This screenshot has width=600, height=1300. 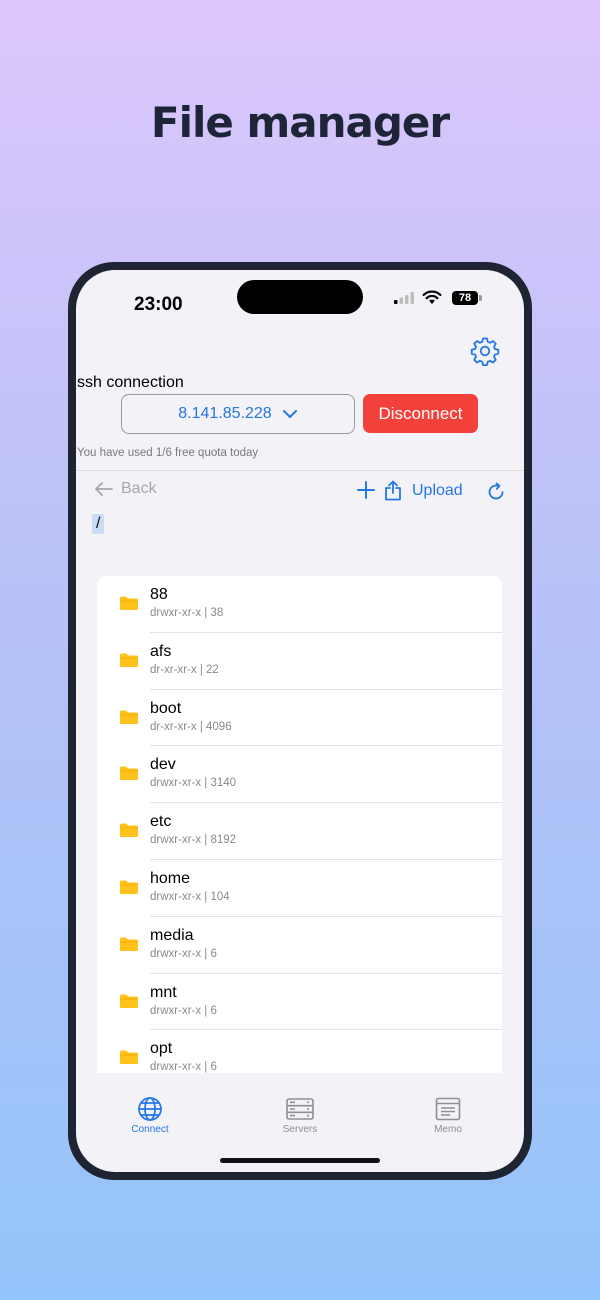 What do you see at coordinates (300, 1160) in the screenshot?
I see `home-indicator` at bounding box center [300, 1160].